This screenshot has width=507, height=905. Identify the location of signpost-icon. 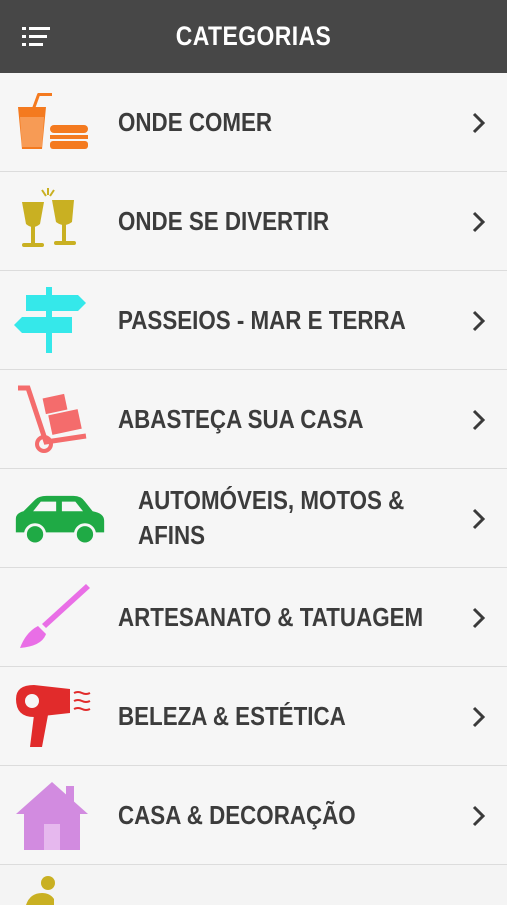
(50, 320).